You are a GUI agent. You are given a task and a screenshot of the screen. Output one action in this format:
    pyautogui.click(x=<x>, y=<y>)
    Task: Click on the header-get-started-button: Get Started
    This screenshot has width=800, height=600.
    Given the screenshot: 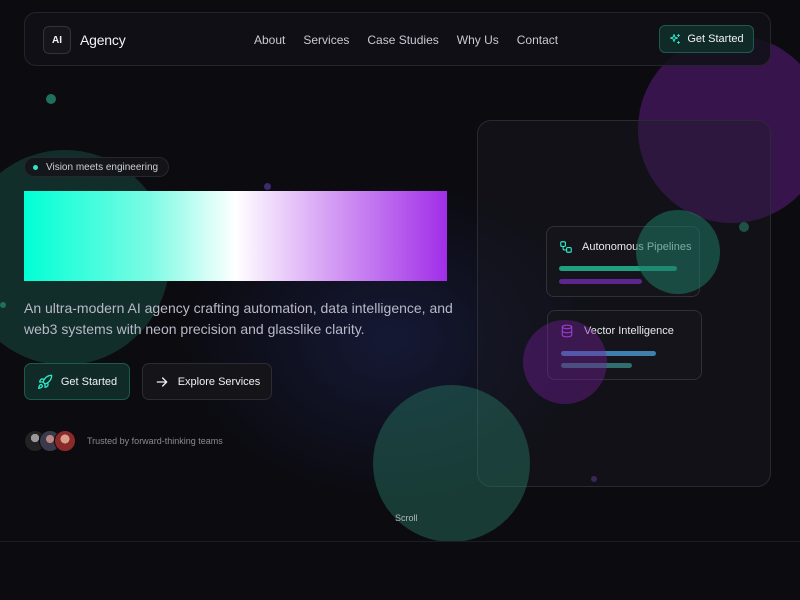 What is the action you would take?
    pyautogui.click(x=706, y=39)
    